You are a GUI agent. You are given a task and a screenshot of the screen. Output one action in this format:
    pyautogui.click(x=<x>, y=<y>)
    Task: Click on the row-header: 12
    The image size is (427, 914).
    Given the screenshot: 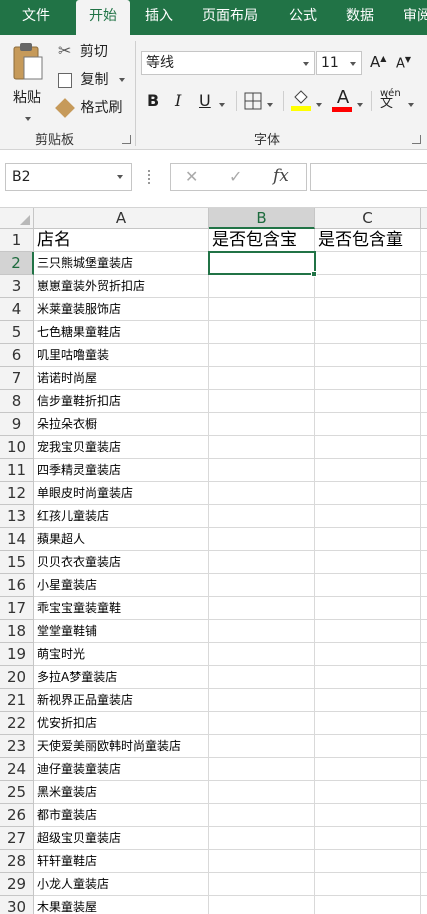 What is the action you would take?
    pyautogui.click(x=17, y=493)
    